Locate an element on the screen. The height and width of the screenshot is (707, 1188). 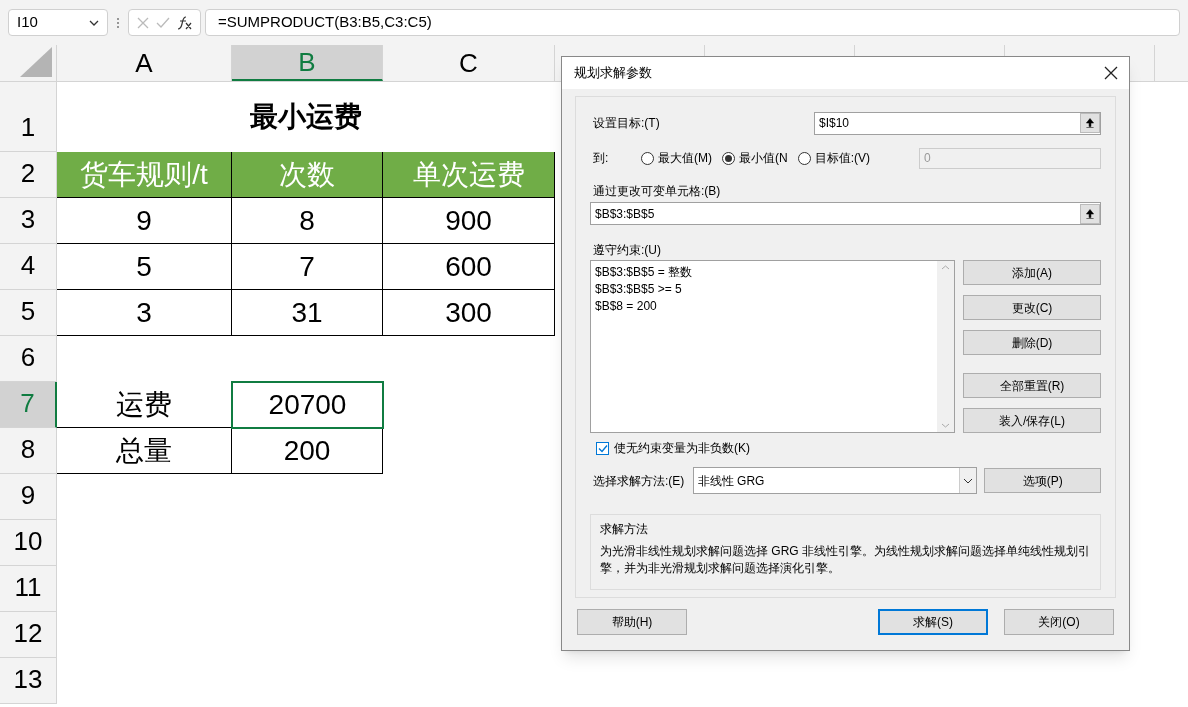
dialog-button: 删除(D) is located at coordinates (1032, 342).